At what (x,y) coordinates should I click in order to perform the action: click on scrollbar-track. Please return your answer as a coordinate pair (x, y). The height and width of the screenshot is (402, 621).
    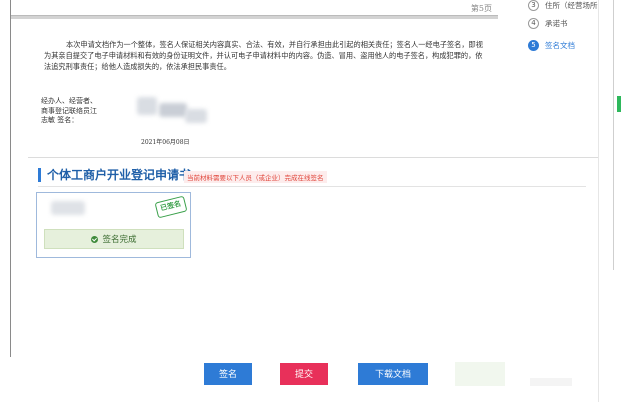
    Looking at the image, I should click on (613, 135).